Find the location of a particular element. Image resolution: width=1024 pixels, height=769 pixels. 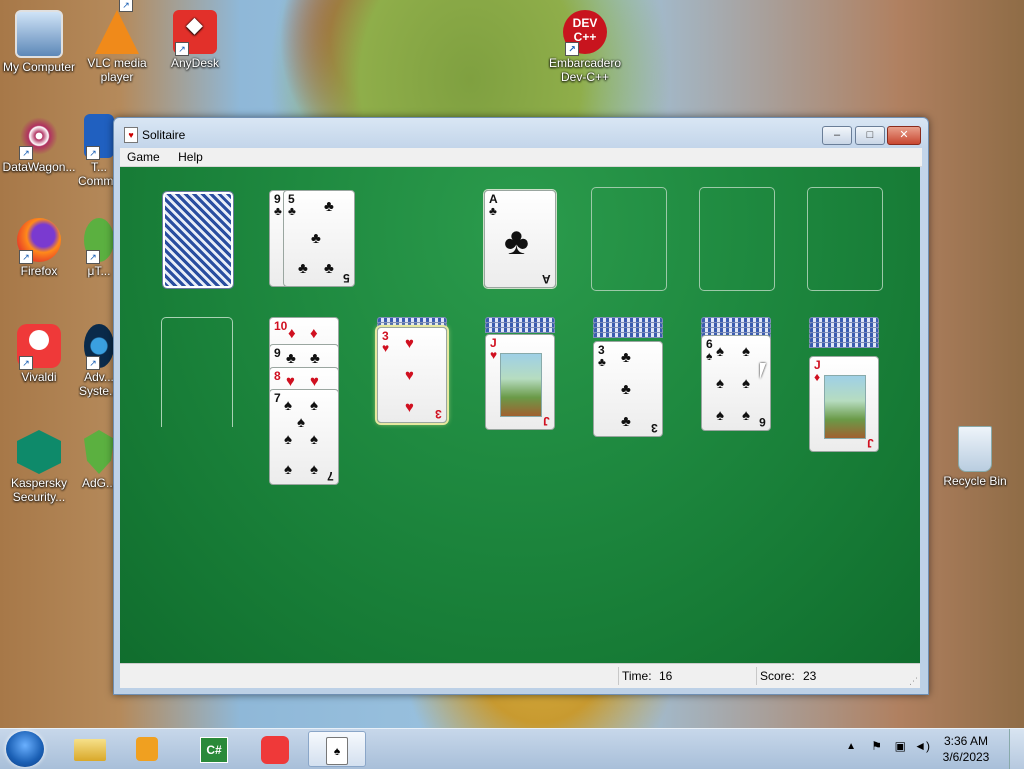

clock-date: 3/6/2023 is located at coordinates (966, 757).